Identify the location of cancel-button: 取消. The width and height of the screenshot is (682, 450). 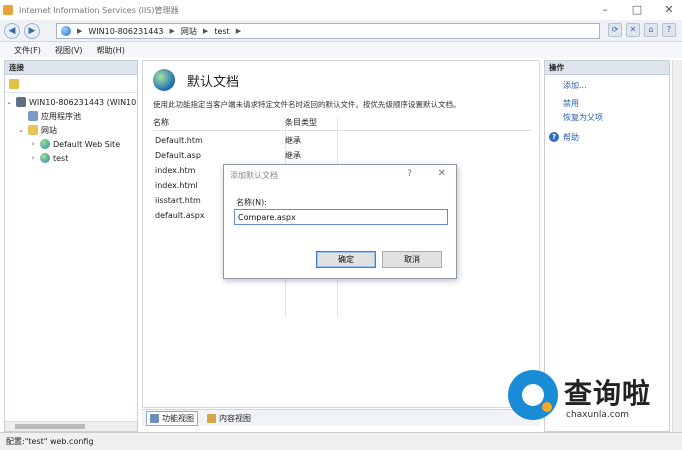
(412, 259).